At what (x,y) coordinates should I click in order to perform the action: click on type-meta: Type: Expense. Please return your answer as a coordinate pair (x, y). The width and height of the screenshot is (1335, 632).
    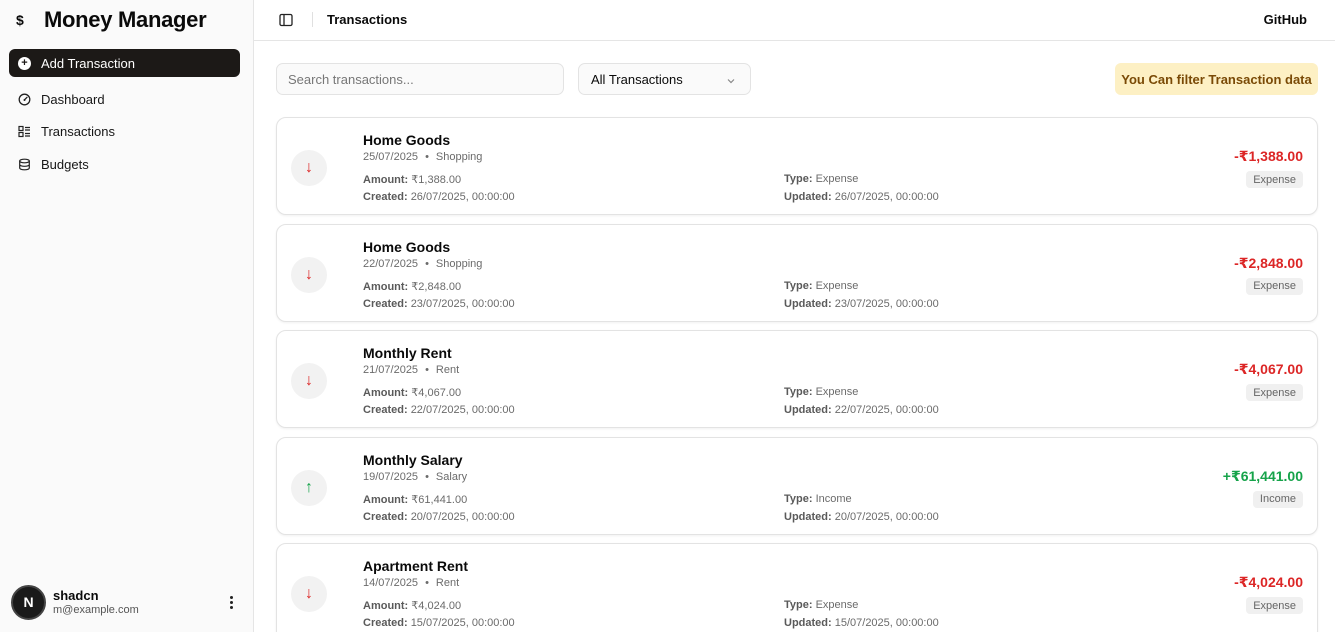
    Looking at the image, I should click on (821, 286).